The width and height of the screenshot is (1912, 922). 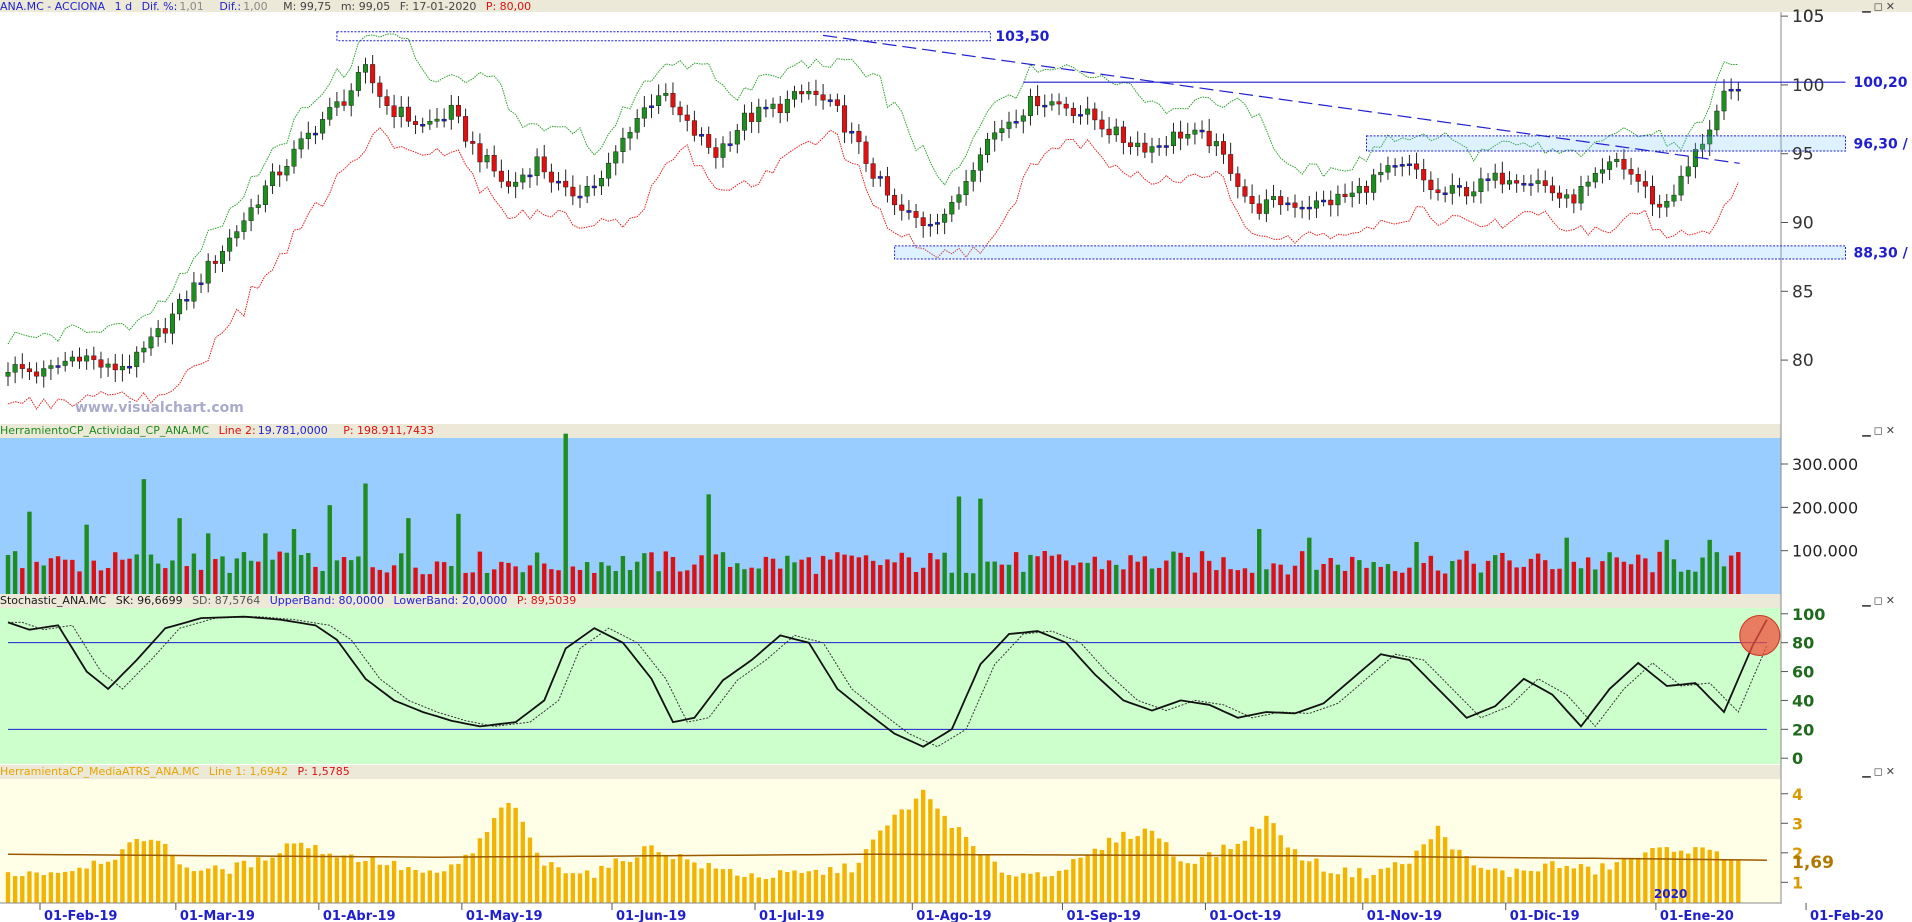 What do you see at coordinates (1760, 635) in the screenshot?
I see `highlight-circle` at bounding box center [1760, 635].